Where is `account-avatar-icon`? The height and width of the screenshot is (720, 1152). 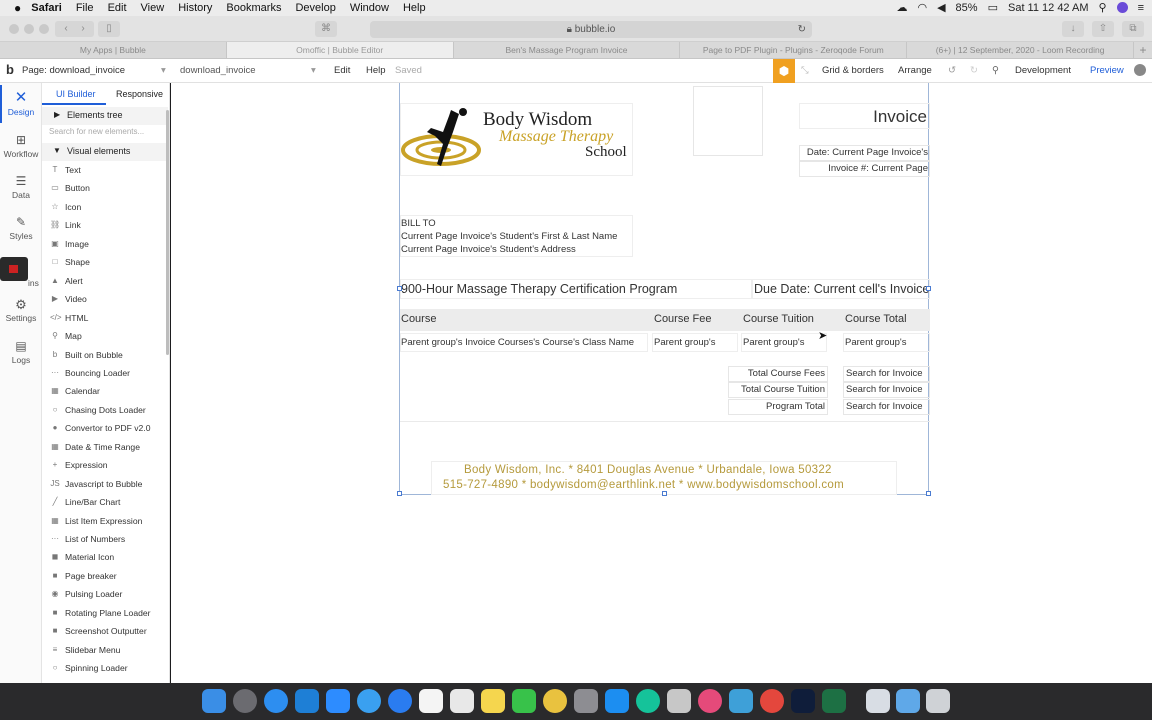 account-avatar-icon is located at coordinates (1140, 70).